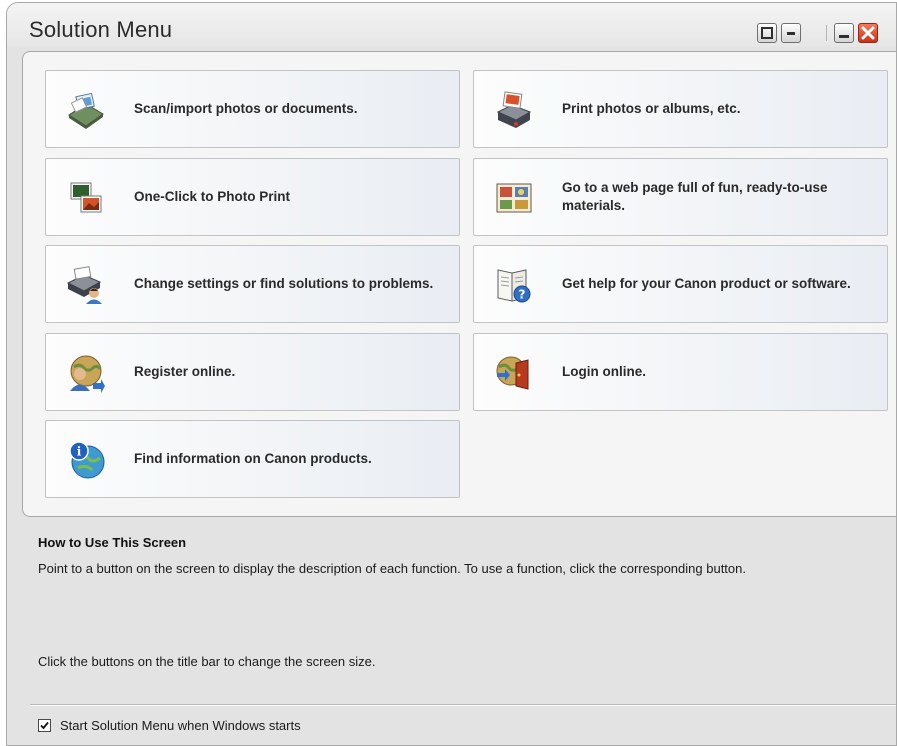 This screenshot has height=746, width=897. What do you see at coordinates (514, 198) in the screenshot?
I see `web-materials-icon` at bounding box center [514, 198].